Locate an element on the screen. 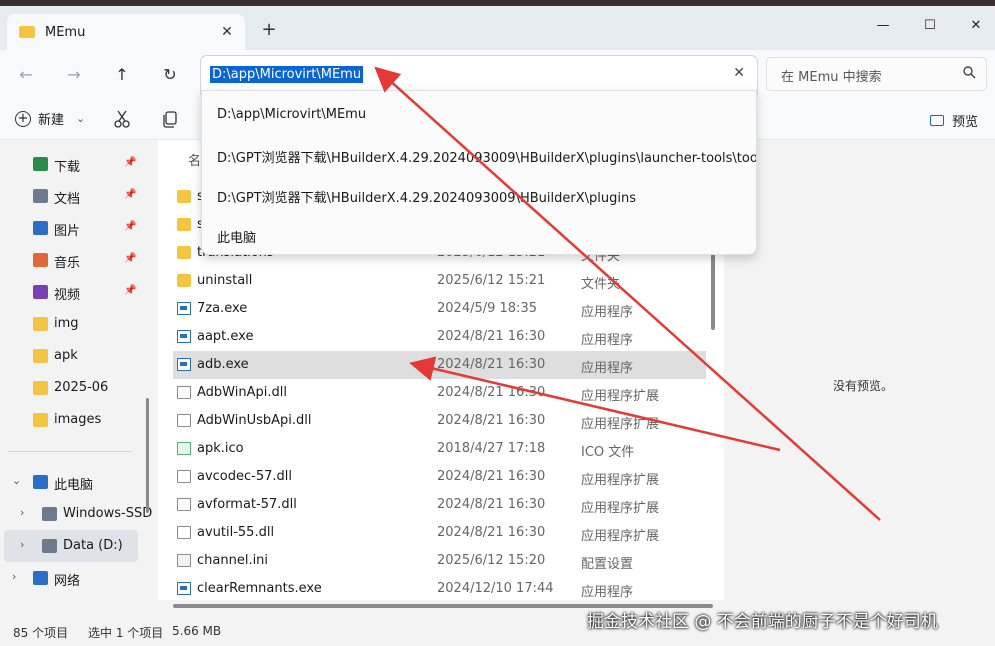  sidebar-item-label: 文档 is located at coordinates (67, 199).